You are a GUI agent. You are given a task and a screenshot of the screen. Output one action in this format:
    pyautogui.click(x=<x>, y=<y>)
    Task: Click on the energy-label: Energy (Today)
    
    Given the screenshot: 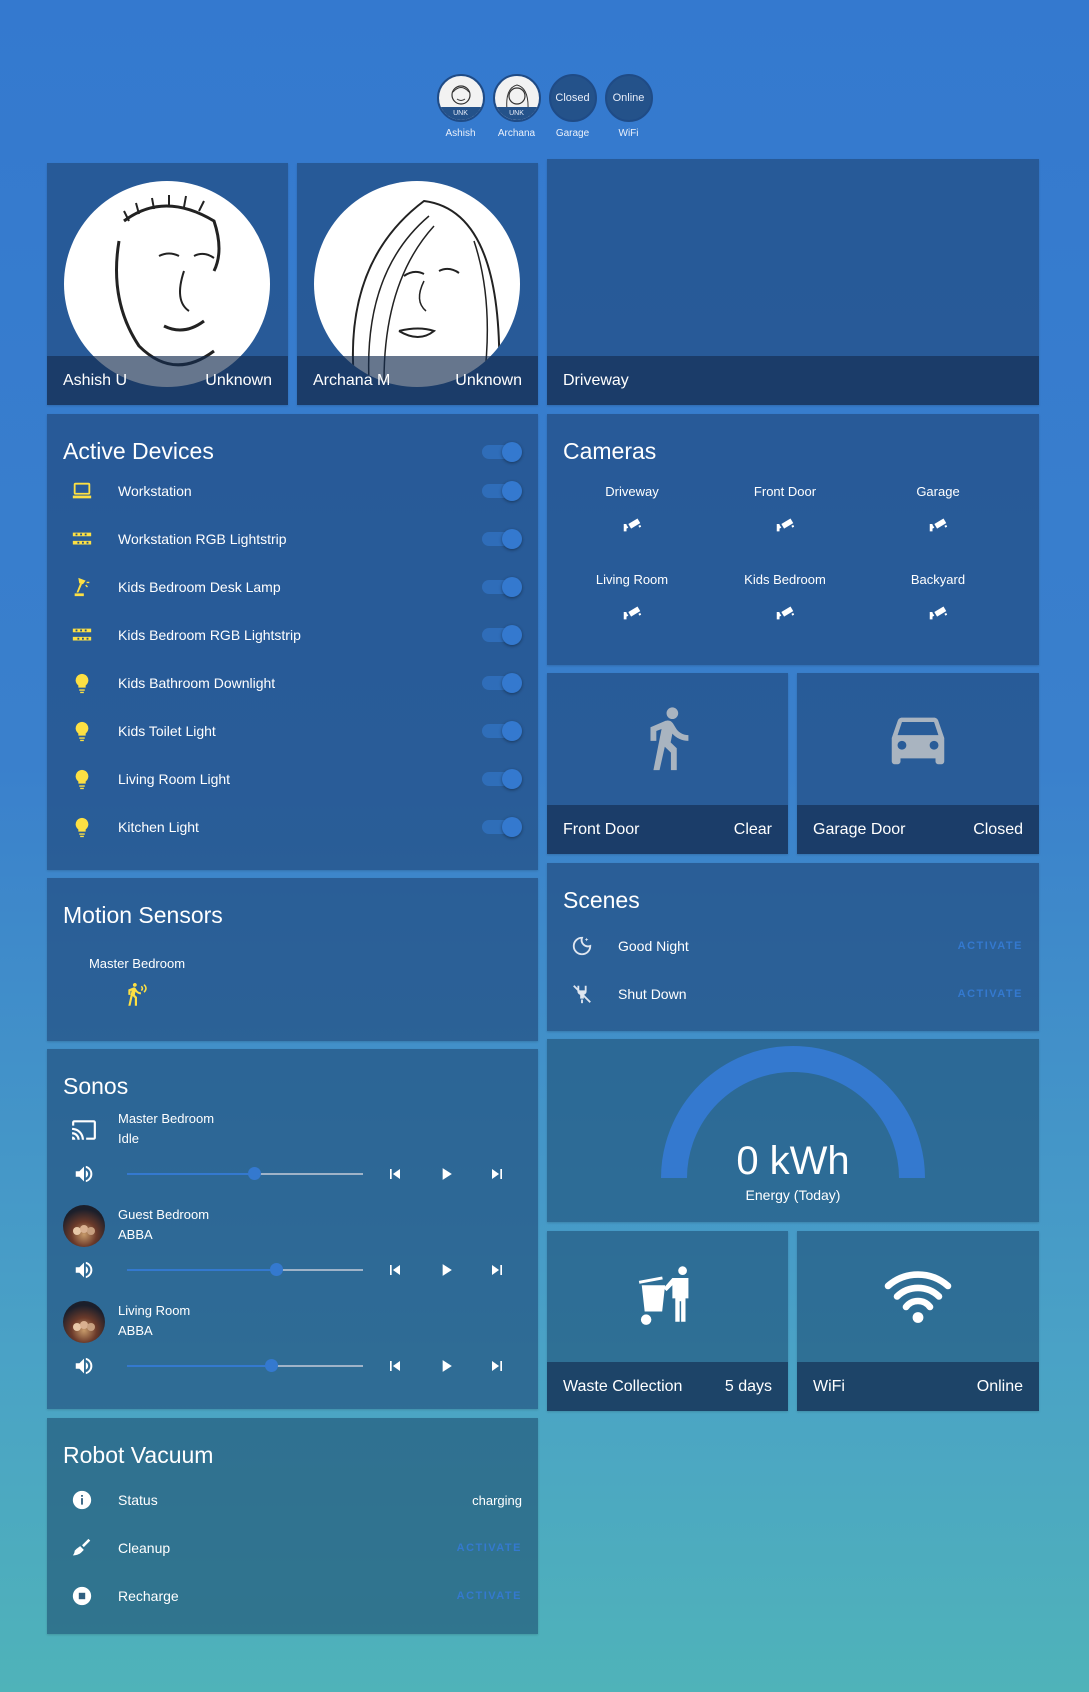 What is the action you would take?
    pyautogui.click(x=793, y=1195)
    